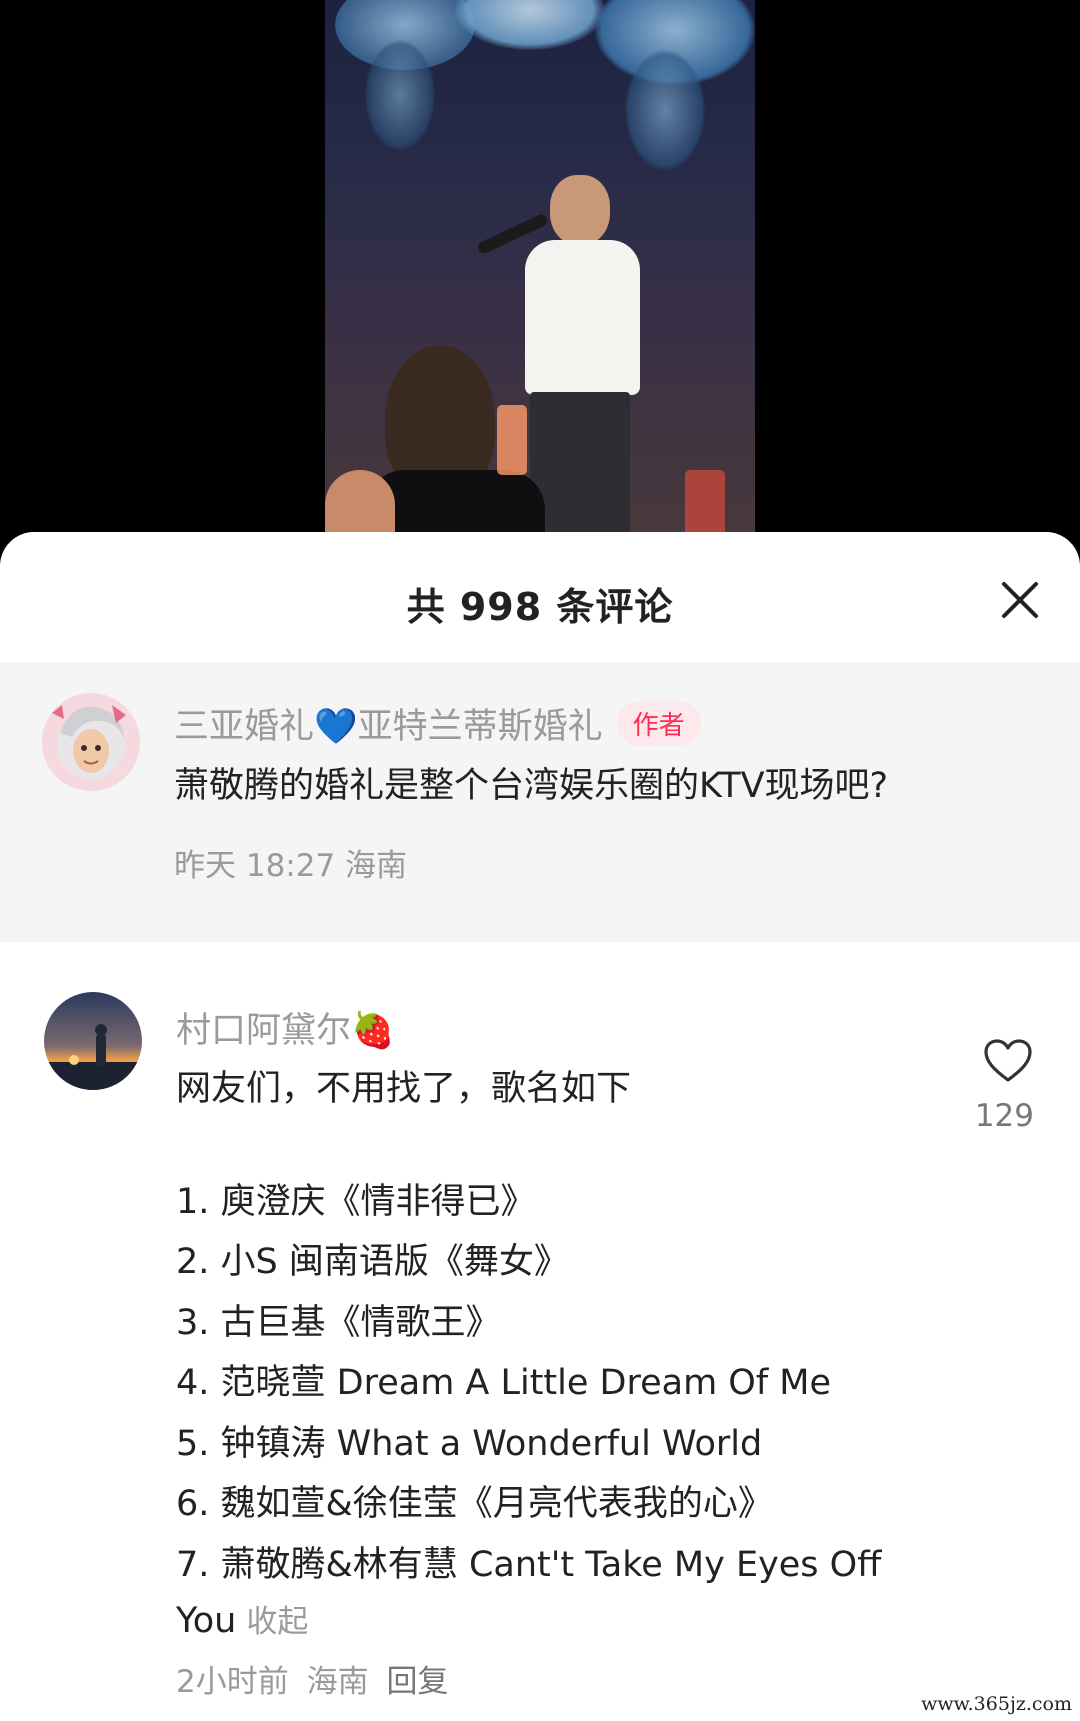 The width and height of the screenshot is (1080, 1721). I want to click on song-item: 1. 庾澄庆《情非得已》, so click(356, 1202).